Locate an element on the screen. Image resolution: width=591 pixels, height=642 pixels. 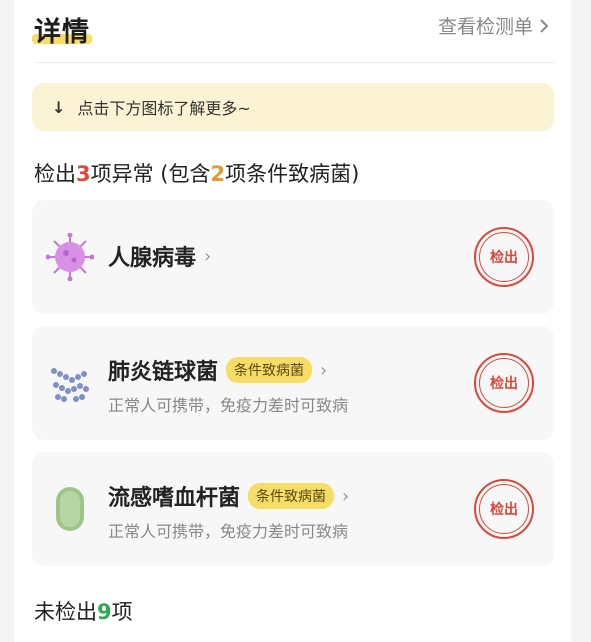
pathogen-name: 肺炎链球菌 is located at coordinates (163, 372).